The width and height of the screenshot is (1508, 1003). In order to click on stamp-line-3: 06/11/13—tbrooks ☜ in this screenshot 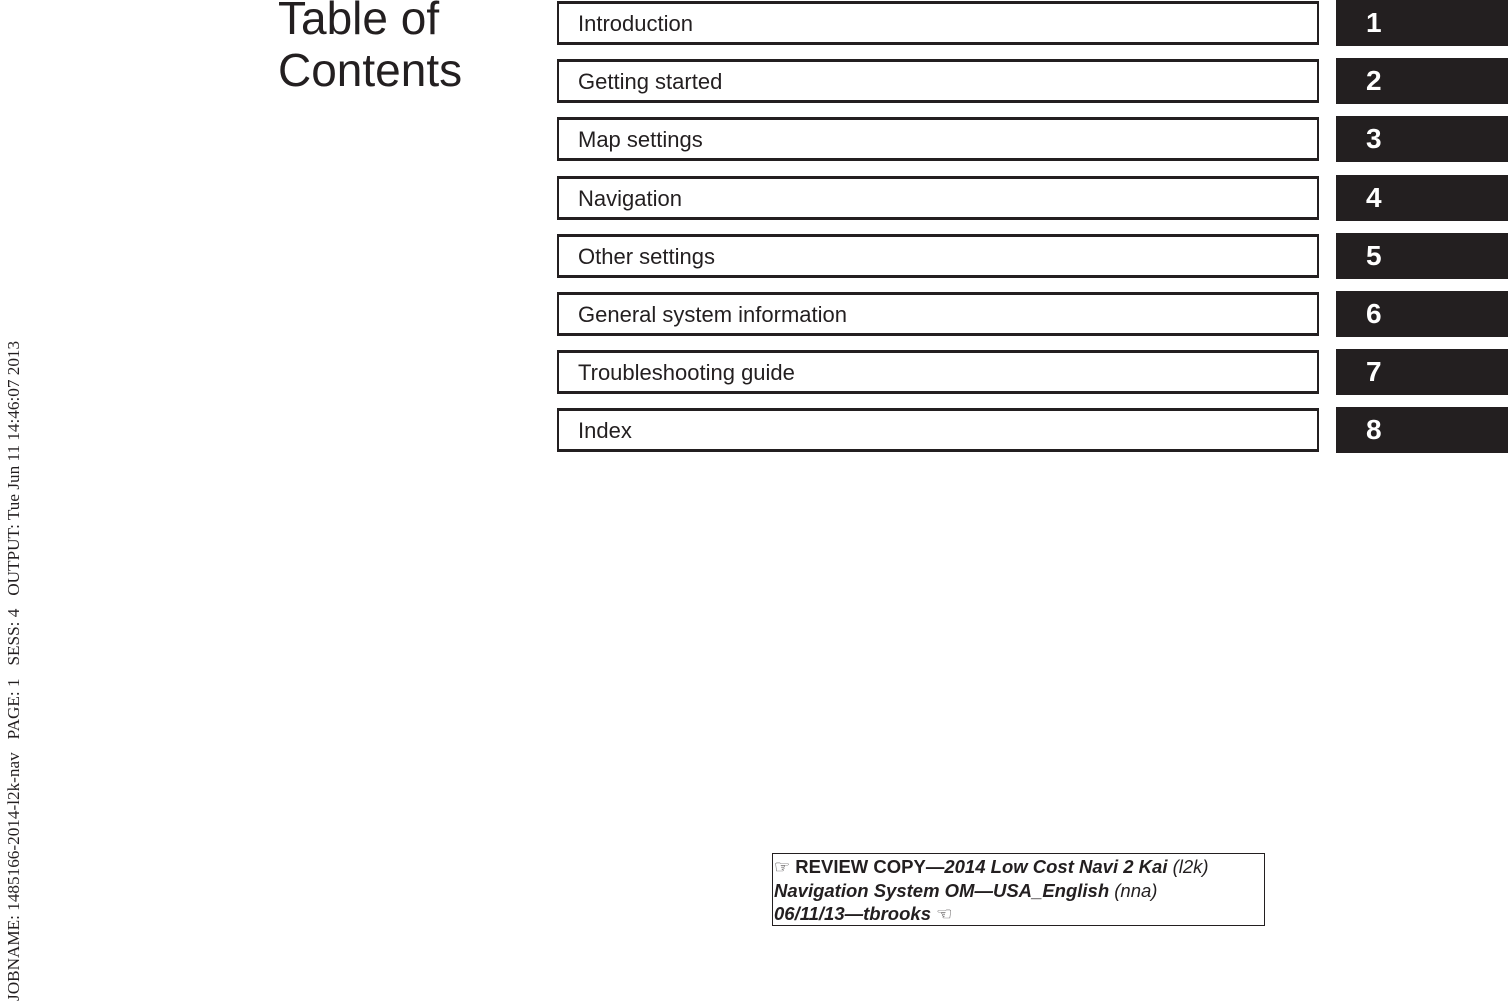, I will do `click(1019, 914)`.